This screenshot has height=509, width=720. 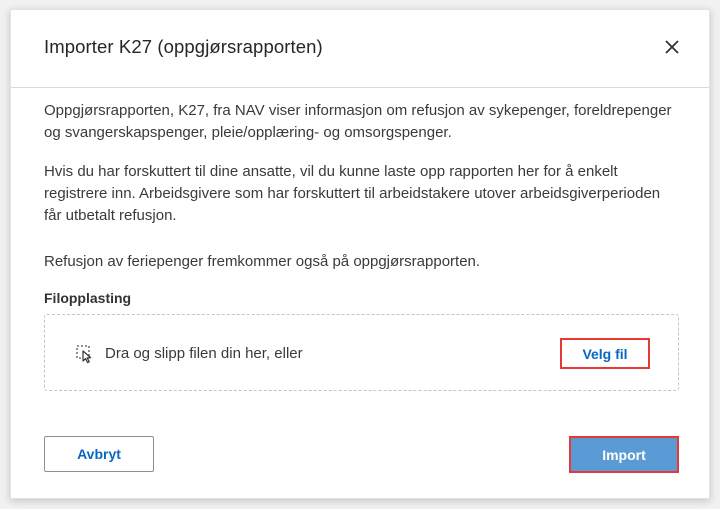 I want to click on import-button: Import, so click(x=624, y=454).